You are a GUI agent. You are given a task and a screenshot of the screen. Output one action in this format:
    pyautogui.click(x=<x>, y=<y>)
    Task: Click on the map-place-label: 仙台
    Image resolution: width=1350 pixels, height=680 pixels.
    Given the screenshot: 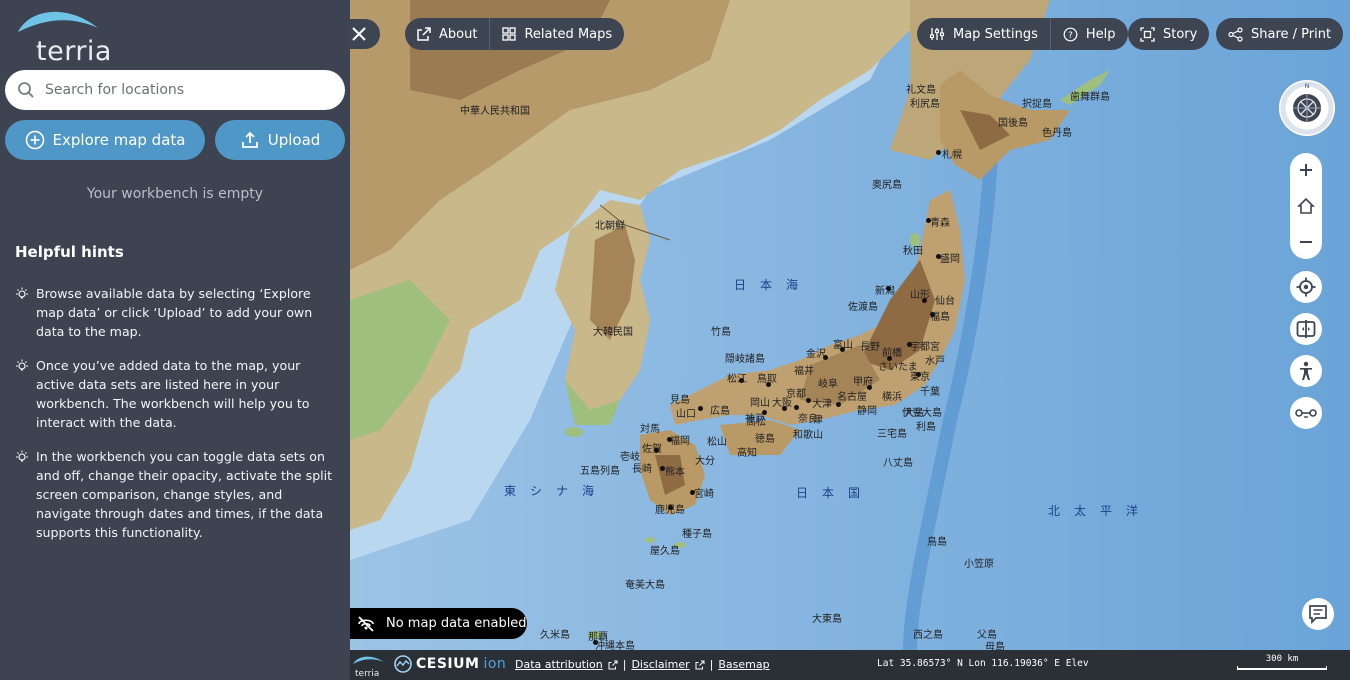 What is the action you would take?
    pyautogui.click(x=945, y=301)
    